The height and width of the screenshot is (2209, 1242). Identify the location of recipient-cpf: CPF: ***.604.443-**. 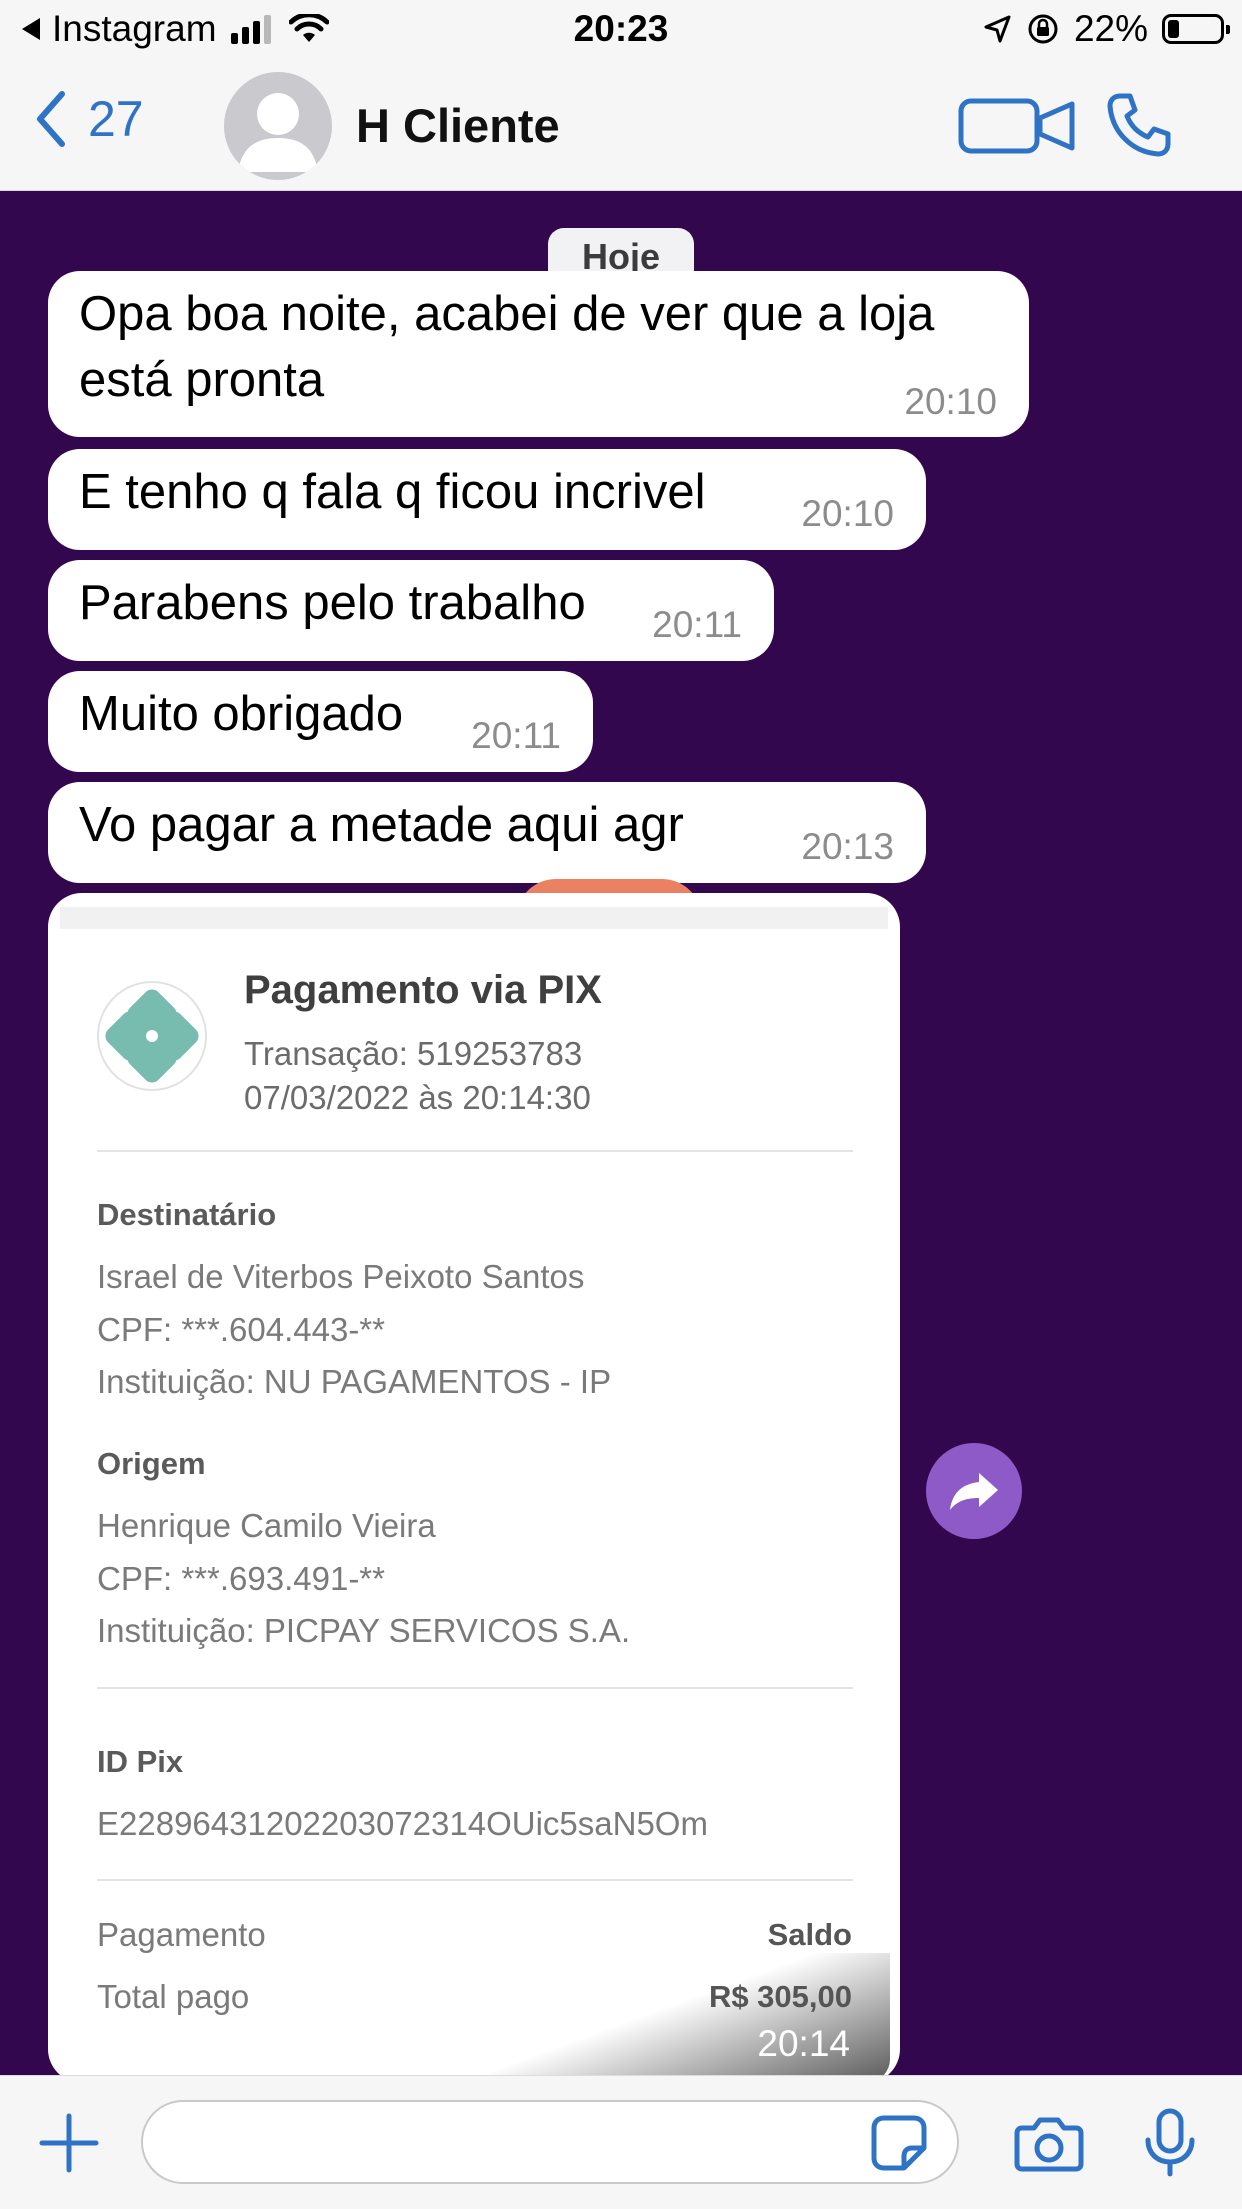
(241, 1329).